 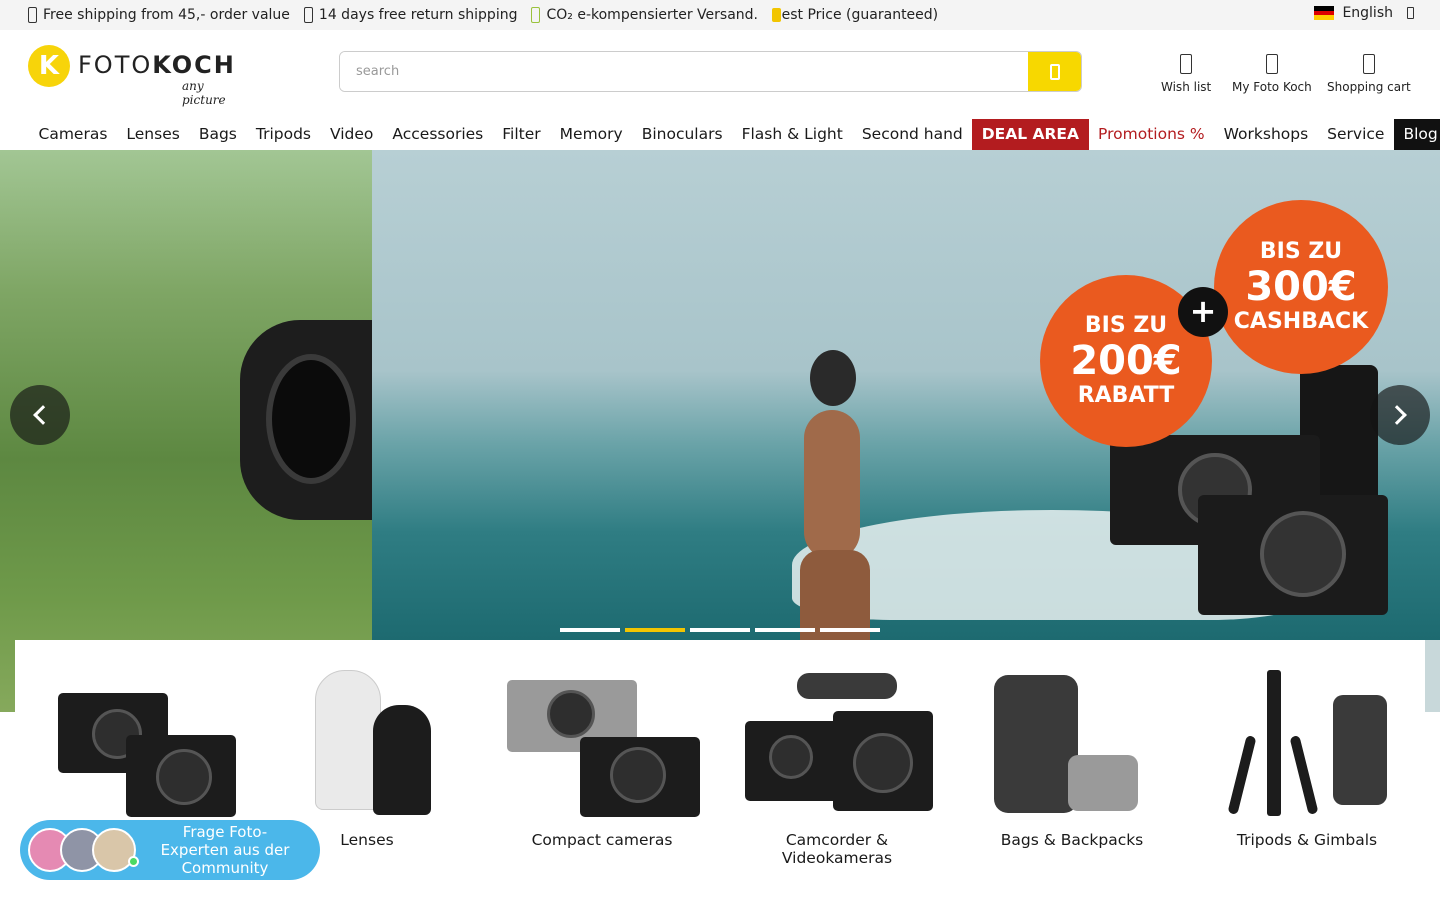 I want to click on logo-word-bold: KOCH, so click(x=194, y=65).